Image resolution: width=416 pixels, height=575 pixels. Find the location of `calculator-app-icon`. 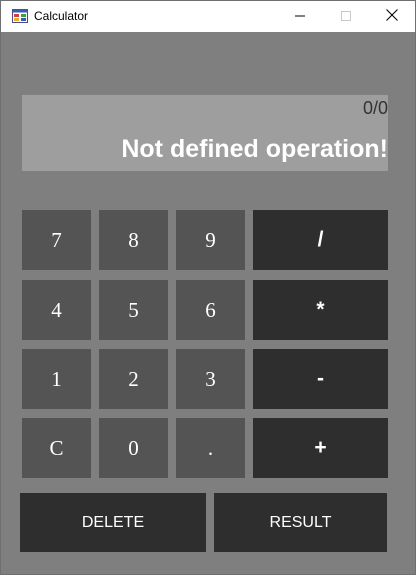

calculator-app-icon is located at coordinates (20, 16).